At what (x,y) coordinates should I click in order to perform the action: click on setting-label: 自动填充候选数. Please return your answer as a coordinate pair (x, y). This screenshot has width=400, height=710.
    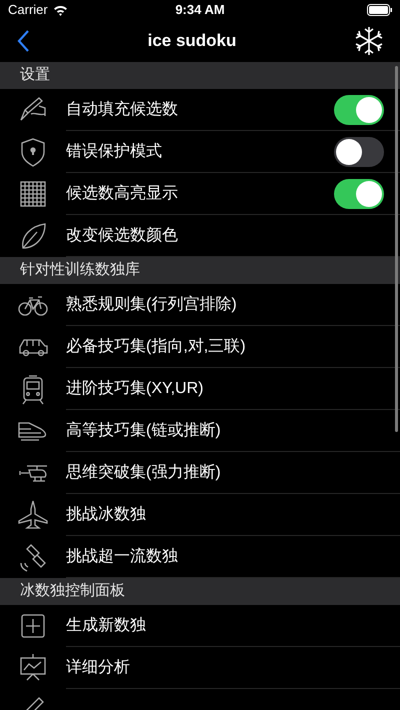
    Looking at the image, I should click on (122, 110).